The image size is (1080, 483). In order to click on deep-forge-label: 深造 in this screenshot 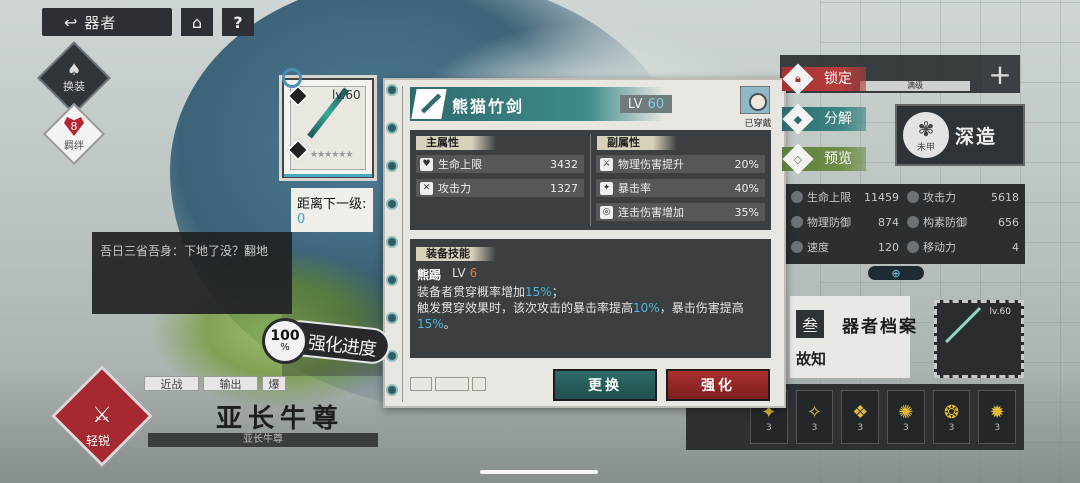, I will do `click(976, 137)`.